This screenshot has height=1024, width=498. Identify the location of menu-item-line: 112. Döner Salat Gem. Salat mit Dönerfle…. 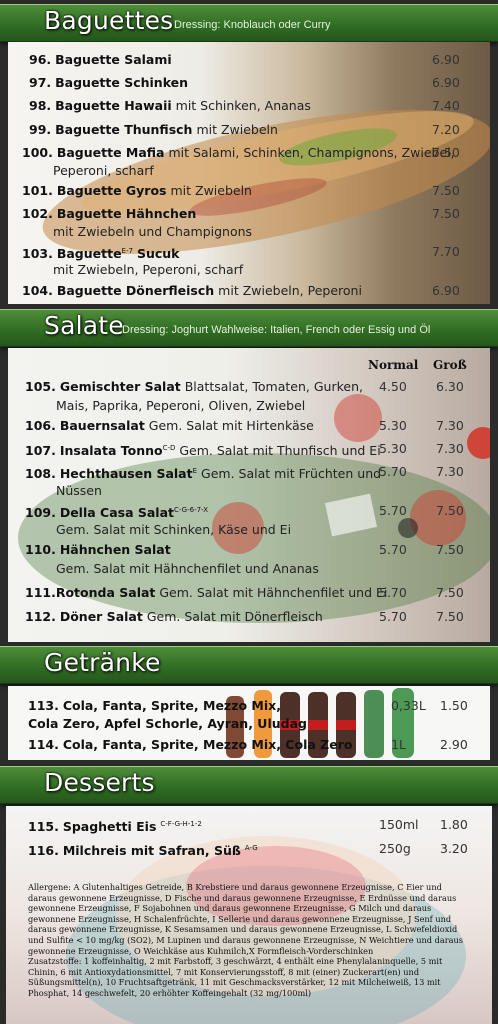
(174, 616).